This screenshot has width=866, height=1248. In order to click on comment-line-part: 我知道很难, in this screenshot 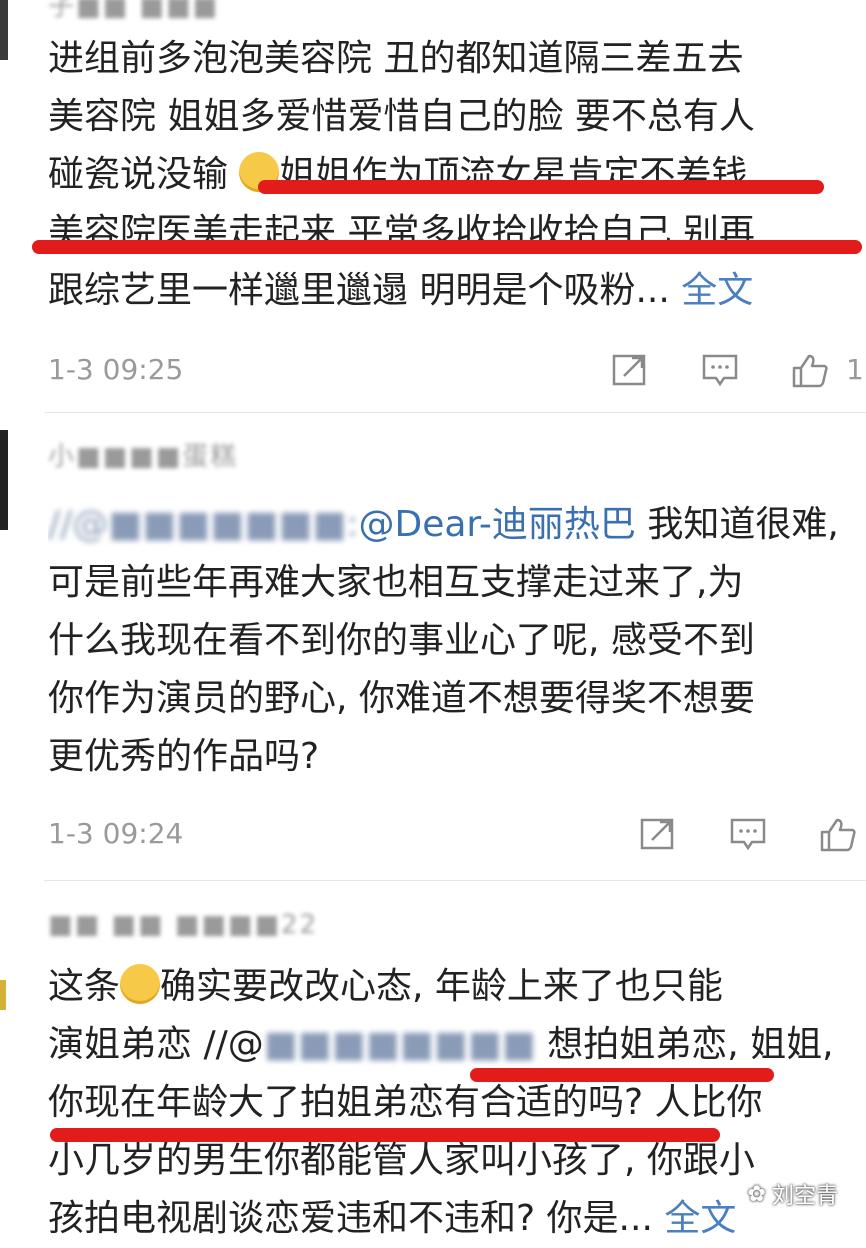, I will do `click(743, 524)`.